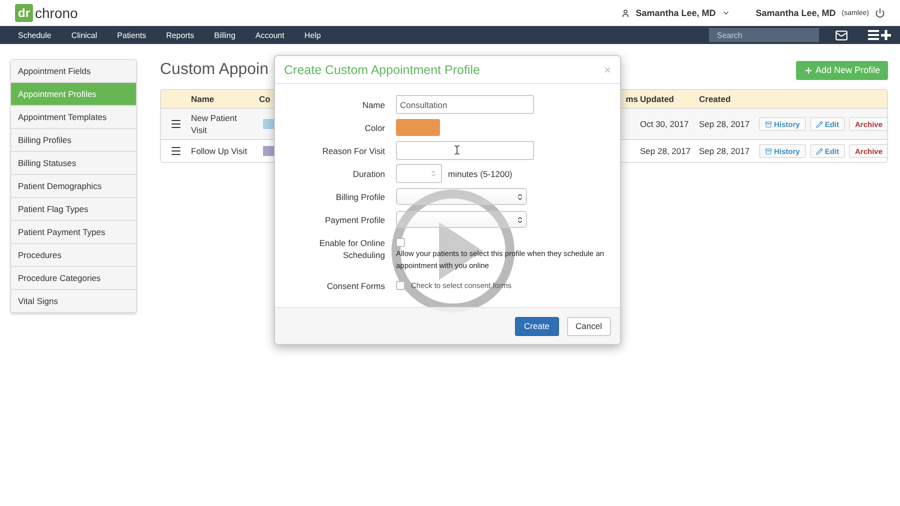  What do you see at coordinates (353, 151) in the screenshot?
I see `field-label: Reason For Visit` at bounding box center [353, 151].